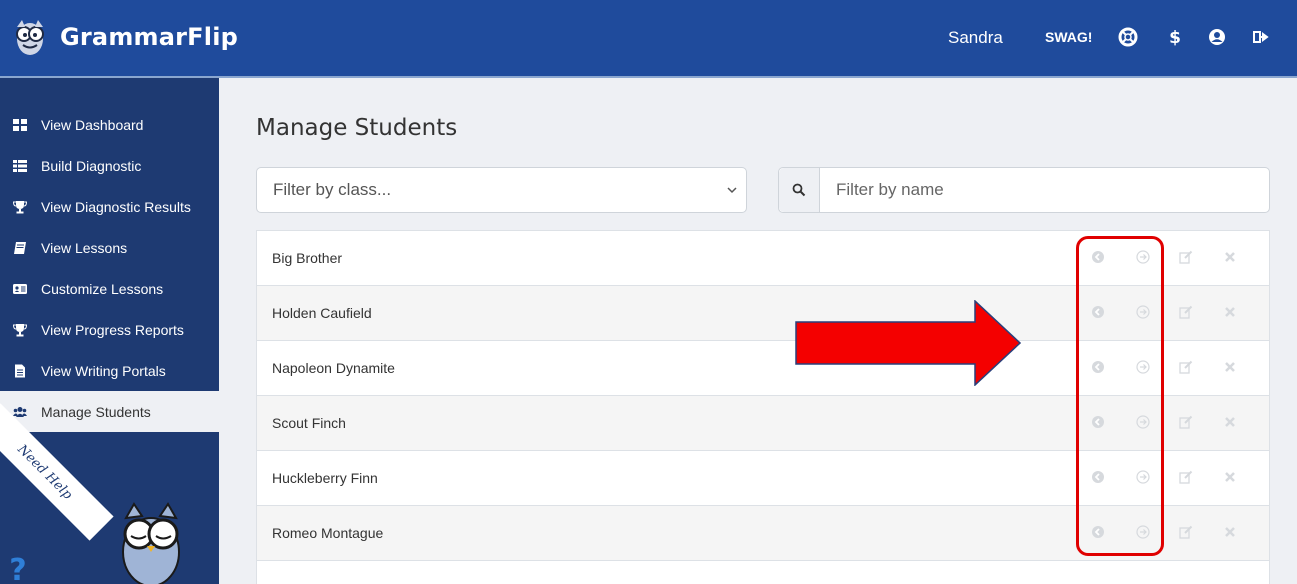  I want to click on student-name: Huckleberry Finn, so click(325, 478).